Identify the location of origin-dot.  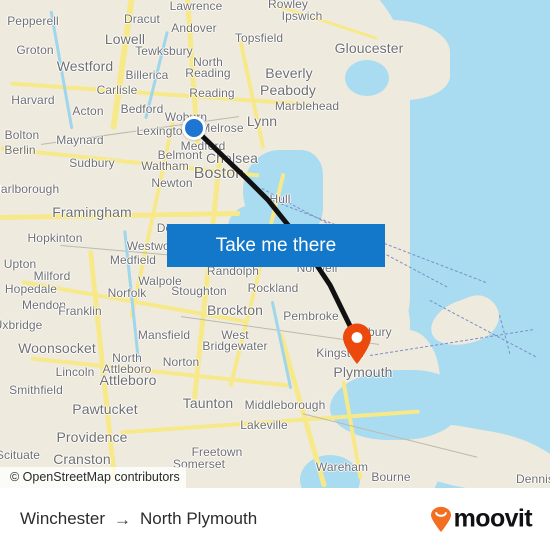
(194, 128).